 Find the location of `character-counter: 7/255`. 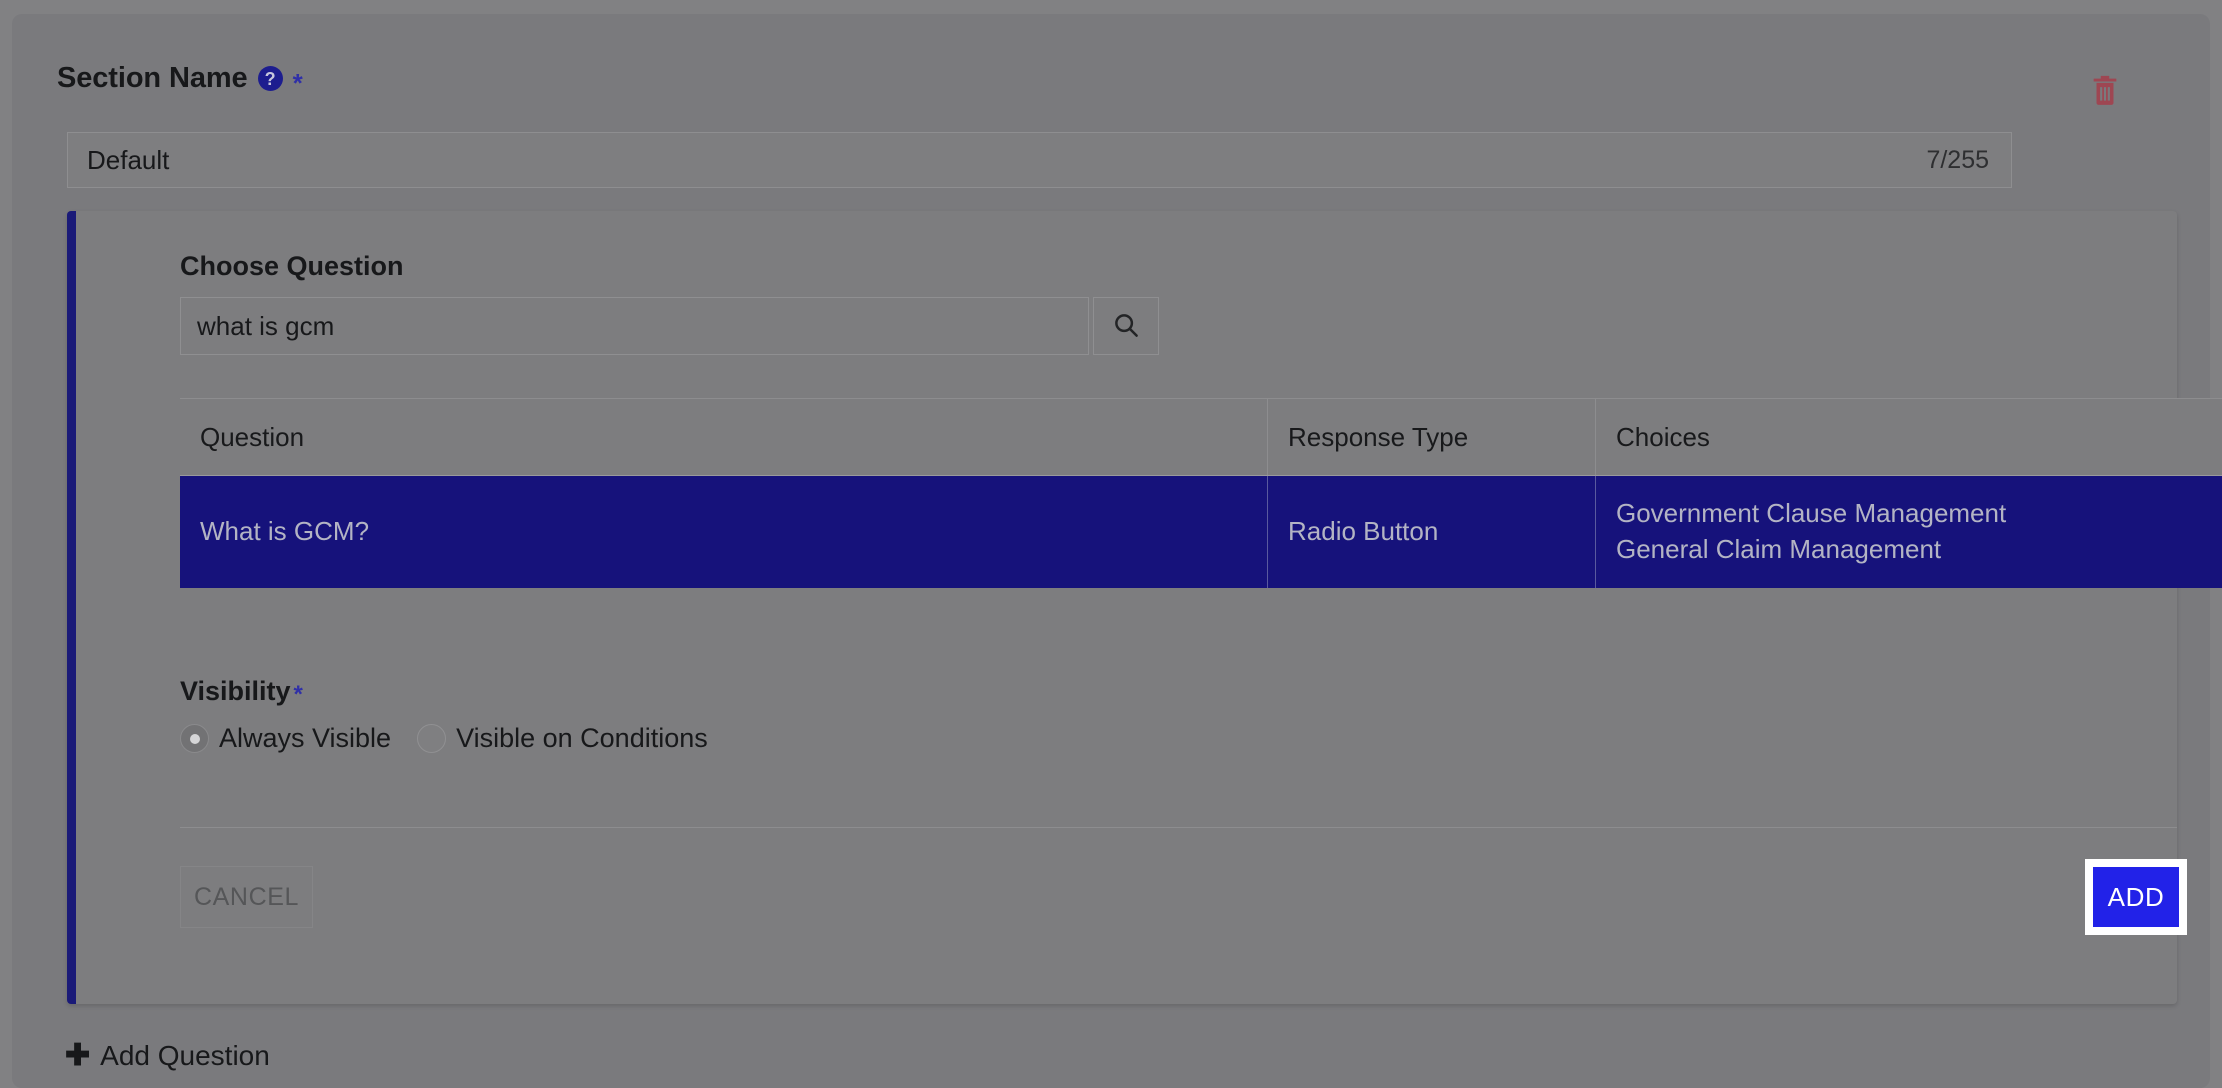

character-counter: 7/255 is located at coordinates (1957, 159).